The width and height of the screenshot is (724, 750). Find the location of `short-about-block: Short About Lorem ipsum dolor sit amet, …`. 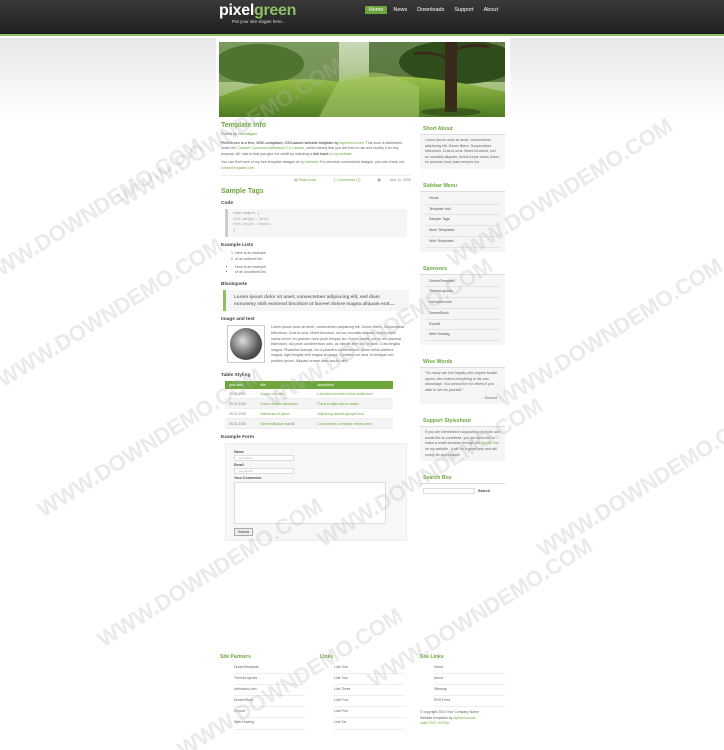

short-about-block: Short About Lorem ipsum dolor sit amet, … is located at coordinates (462, 145).